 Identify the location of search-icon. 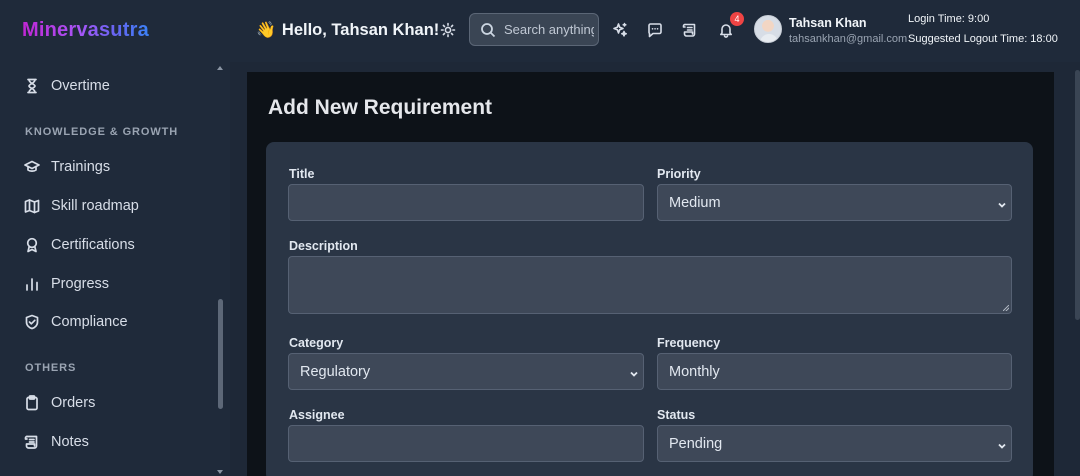
(488, 29).